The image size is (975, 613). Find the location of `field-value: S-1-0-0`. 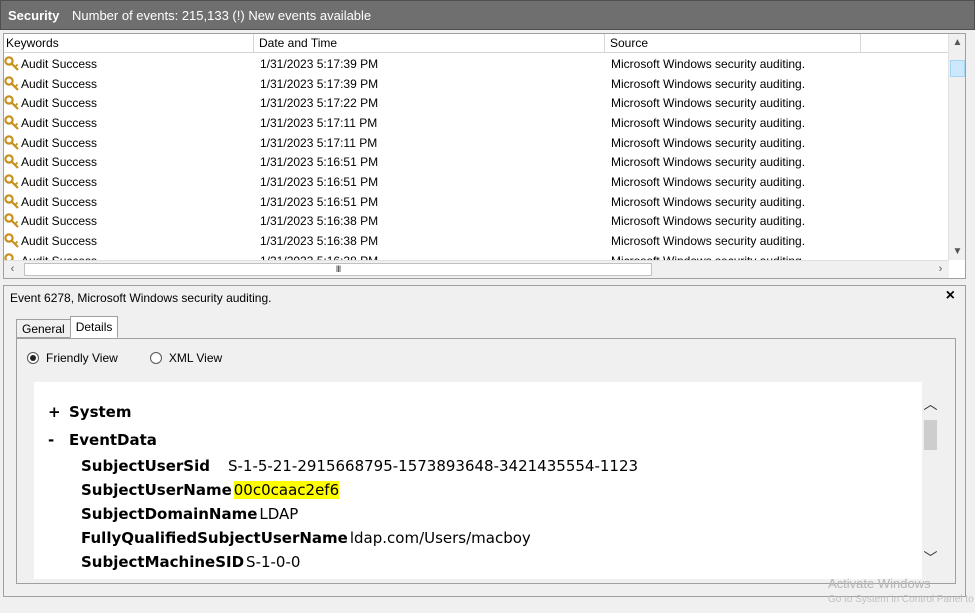

field-value: S-1-0-0 is located at coordinates (273, 562).